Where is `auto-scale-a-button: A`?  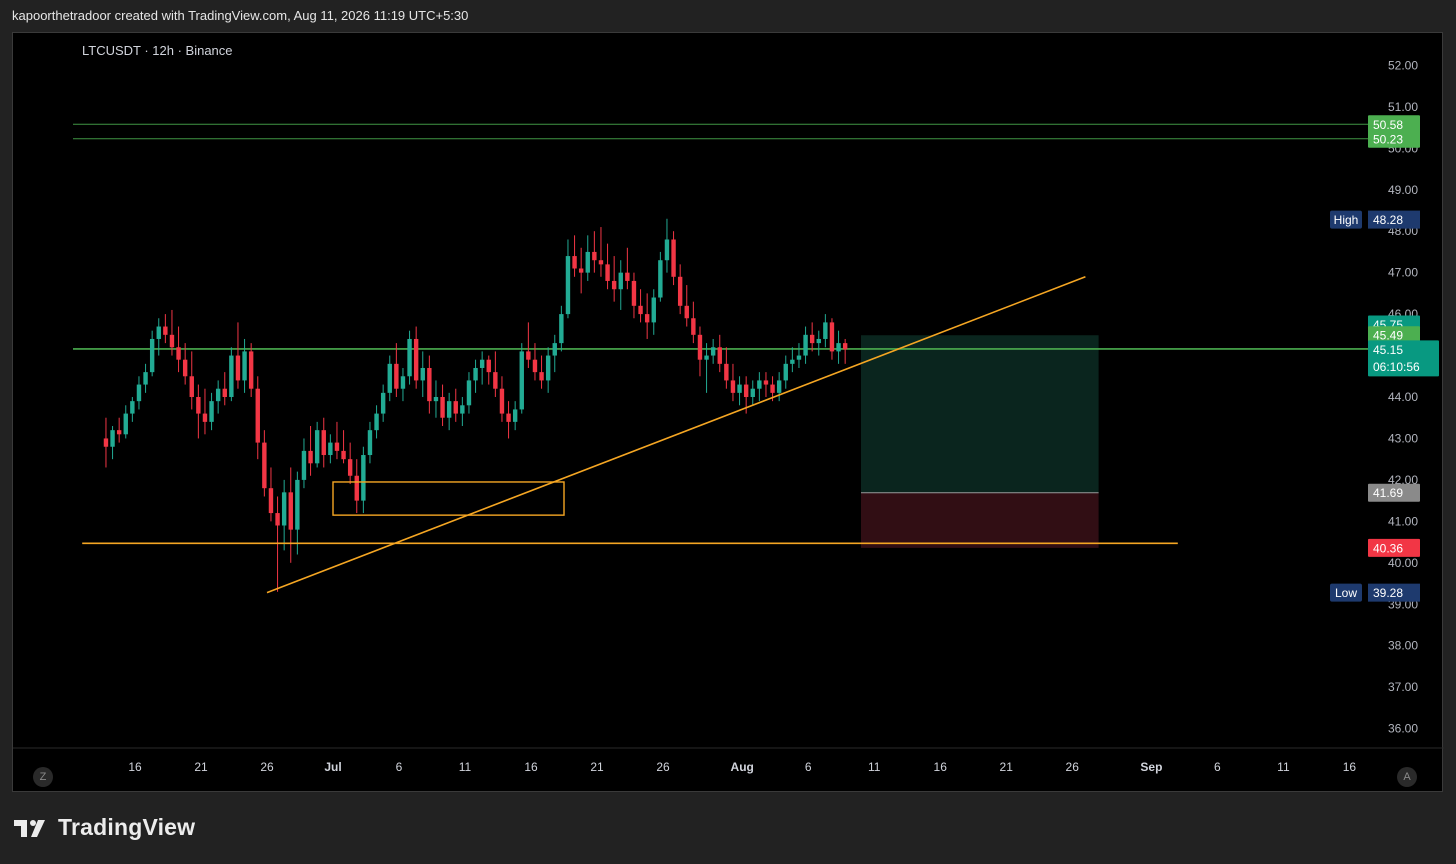 auto-scale-a-button: A is located at coordinates (1407, 777).